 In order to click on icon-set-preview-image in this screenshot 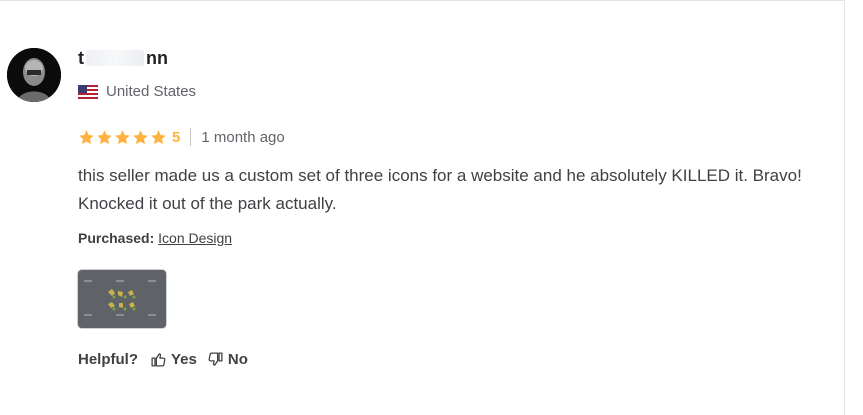, I will do `click(122, 299)`.